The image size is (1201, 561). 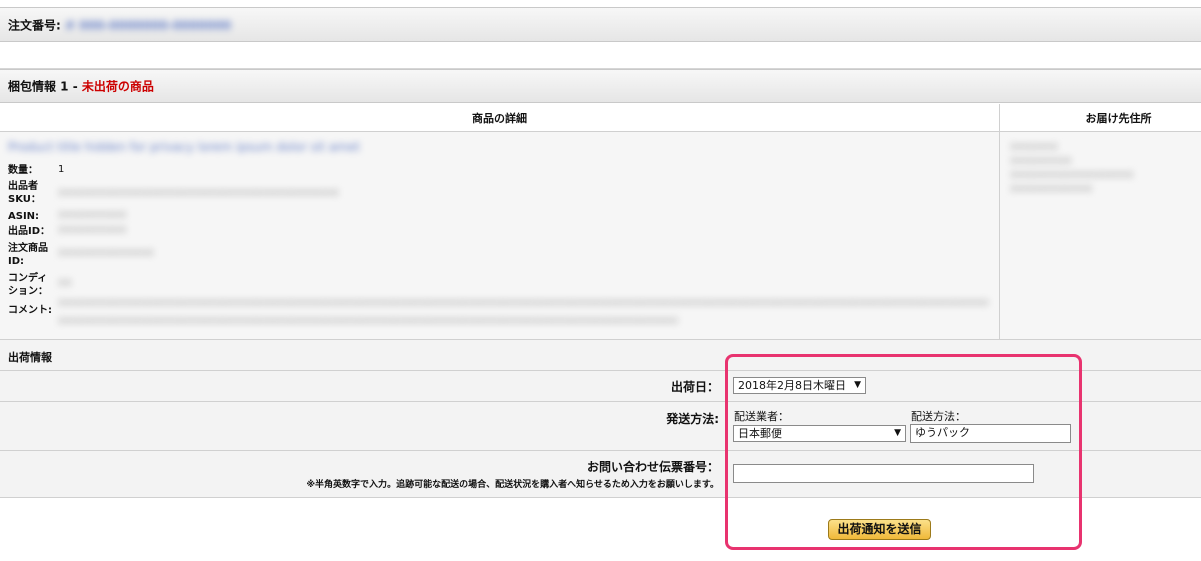 What do you see at coordinates (23, 170) in the screenshot?
I see `qty-label: 数量：` at bounding box center [23, 170].